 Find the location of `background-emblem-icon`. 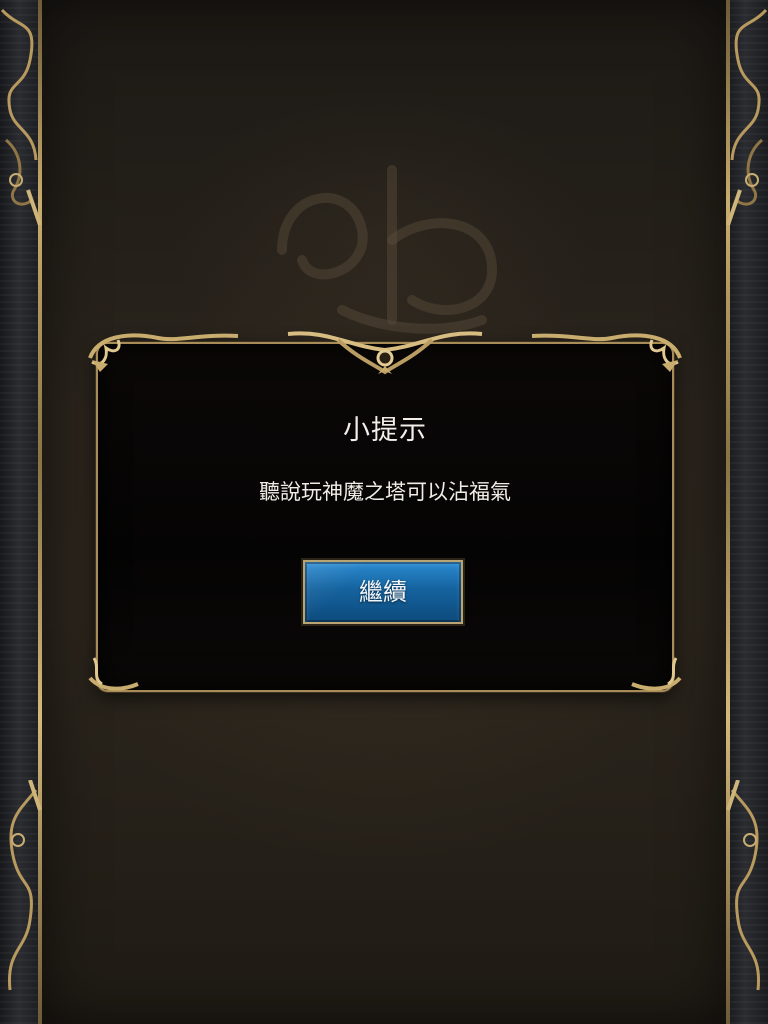

background-emblem-icon is located at coordinates (387, 249).